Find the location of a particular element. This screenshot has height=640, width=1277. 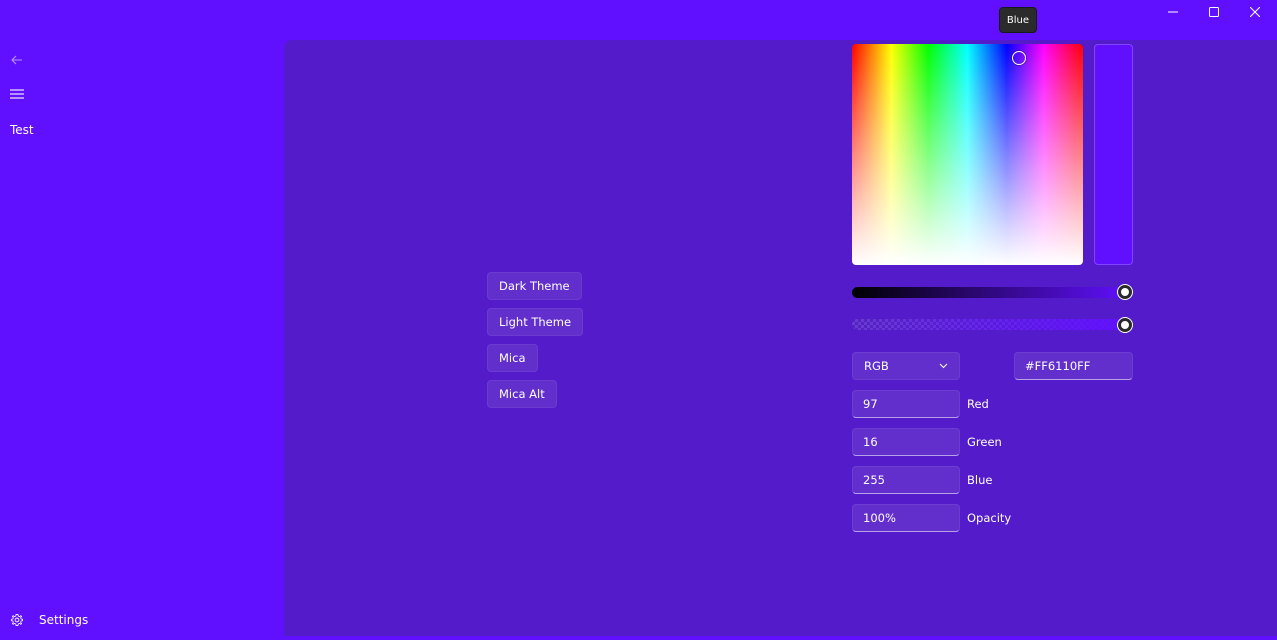

value-slider is located at coordinates (992, 292).